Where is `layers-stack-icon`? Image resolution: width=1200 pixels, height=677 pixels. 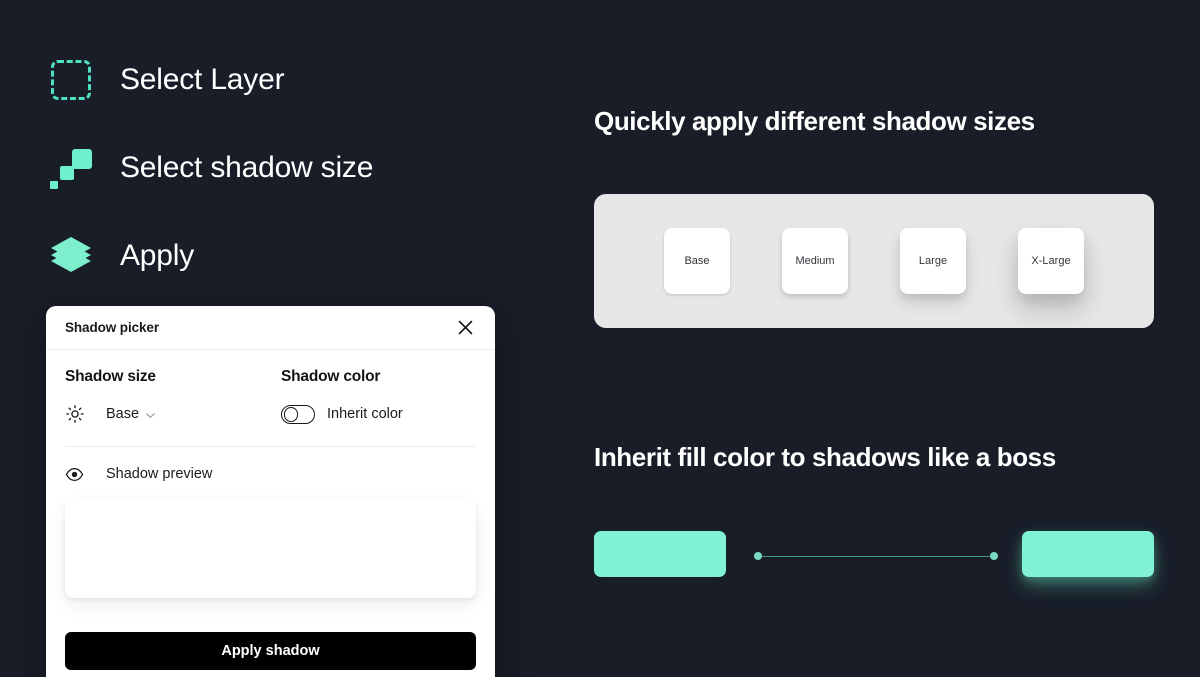 layers-stack-icon is located at coordinates (71, 256).